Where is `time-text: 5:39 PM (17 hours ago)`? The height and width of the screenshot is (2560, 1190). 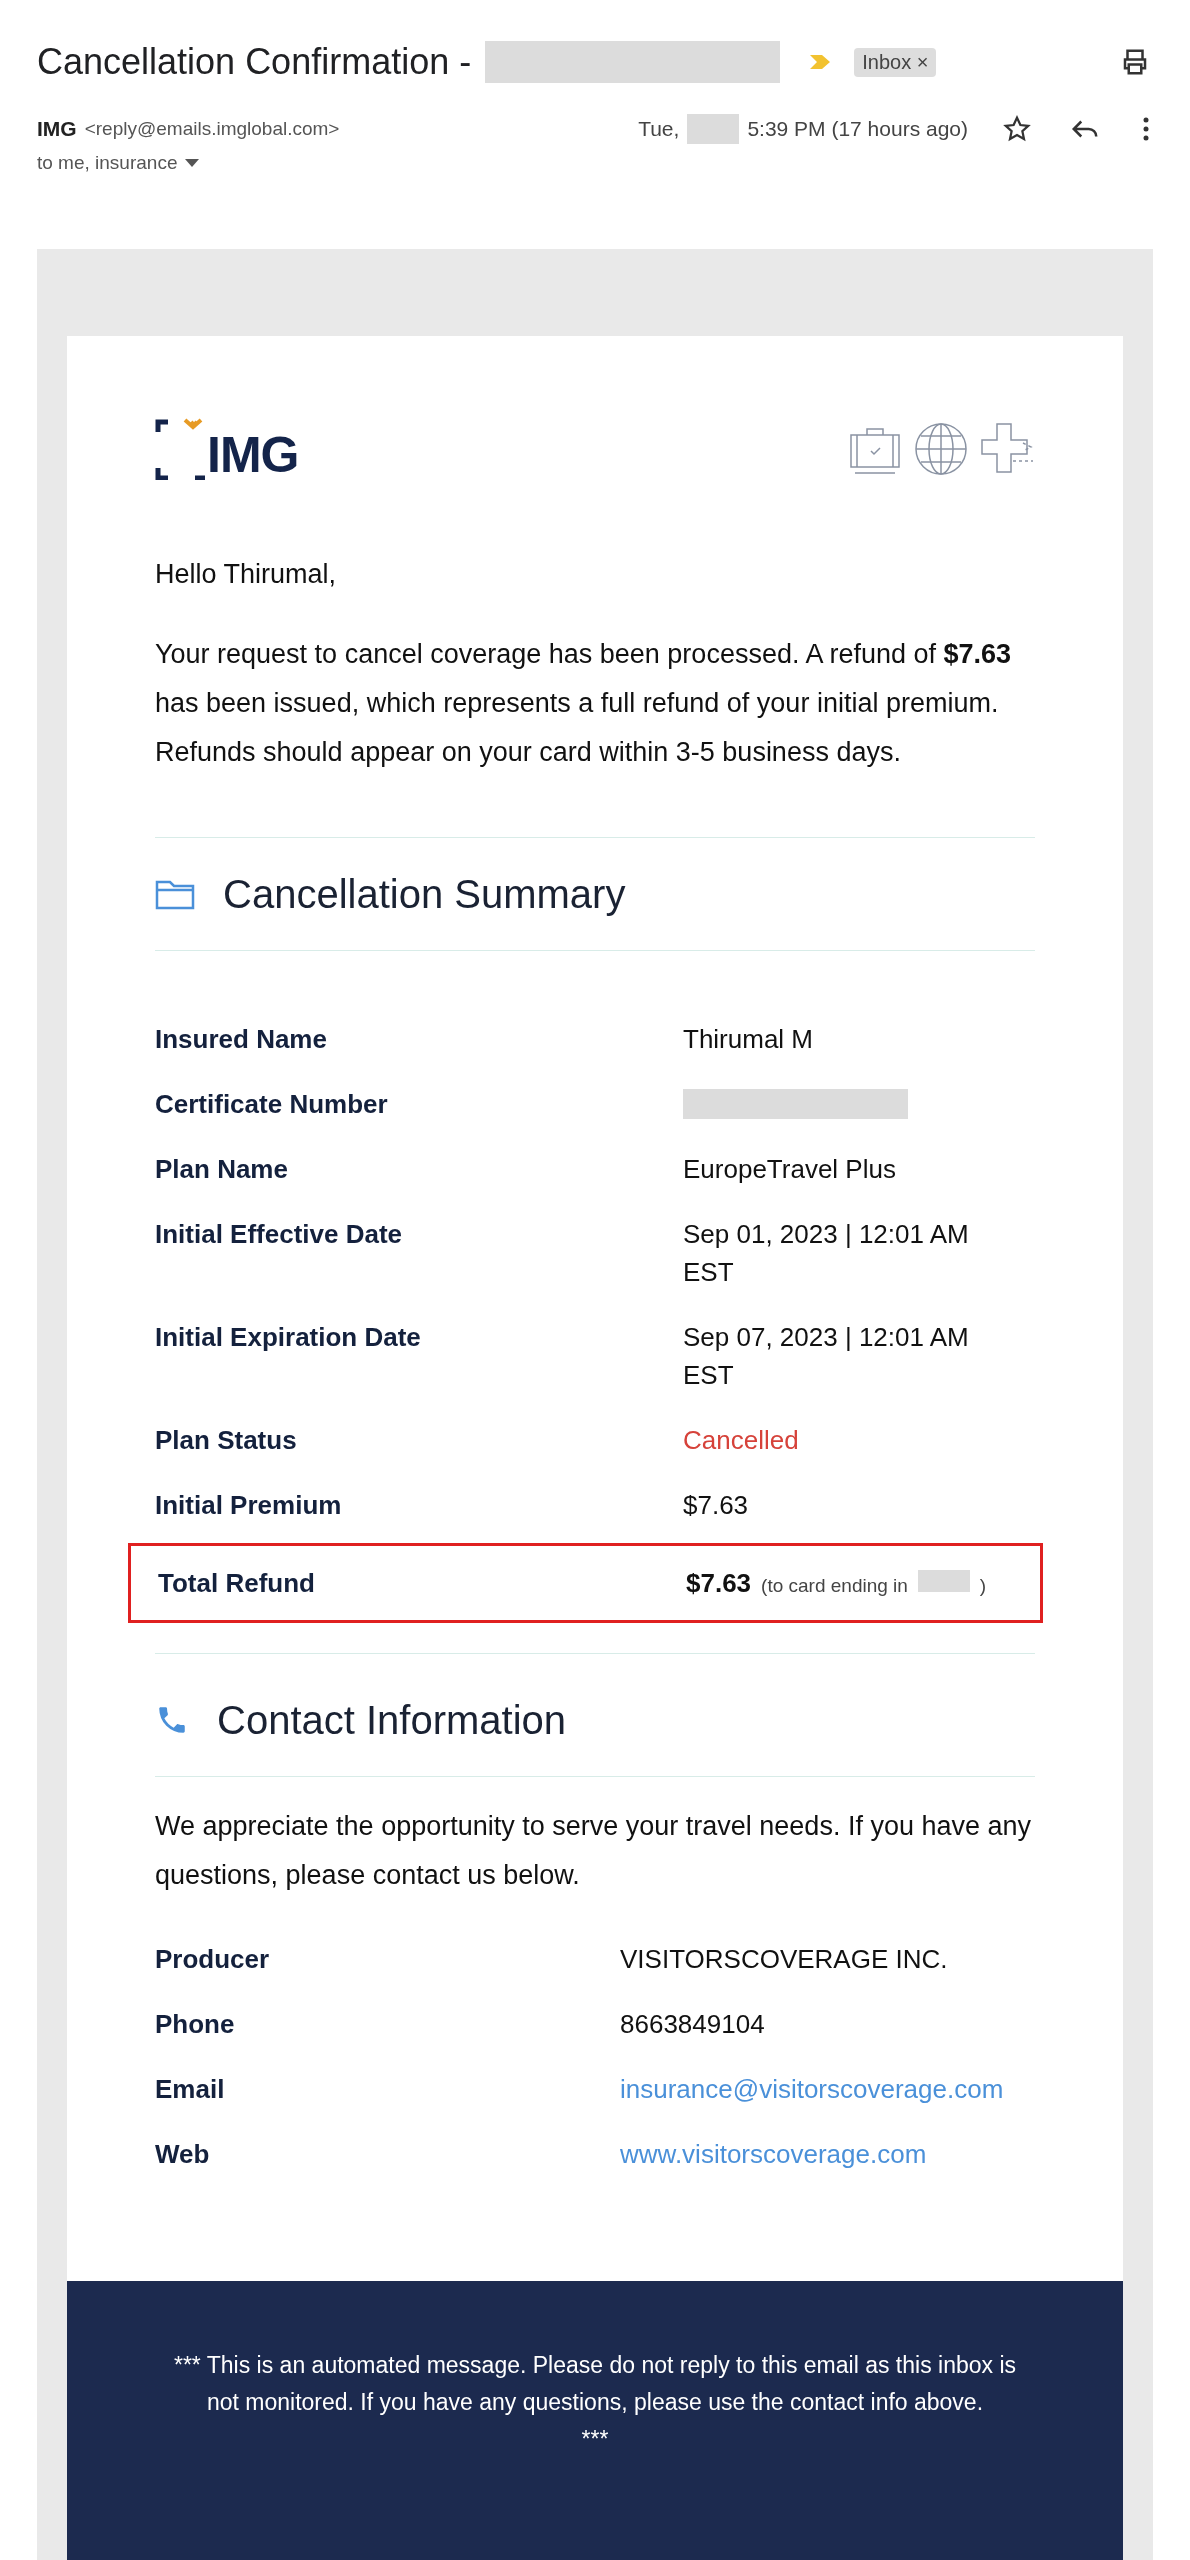
time-text: 5:39 PM (17 hours ago) is located at coordinates (857, 129).